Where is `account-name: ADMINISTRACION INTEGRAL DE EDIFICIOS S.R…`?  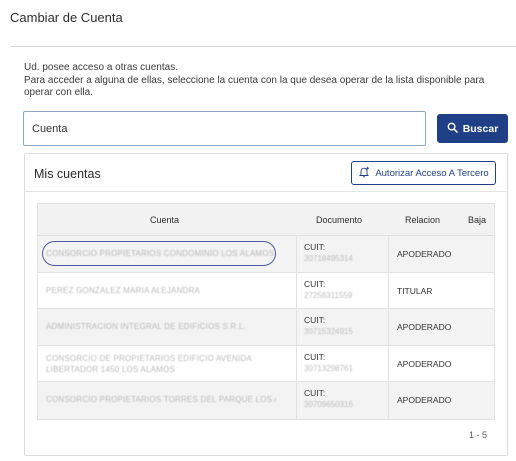
account-name: ADMINISTRACION INTEGRAL DE EDIFICIOS S.R… is located at coordinates (161, 326).